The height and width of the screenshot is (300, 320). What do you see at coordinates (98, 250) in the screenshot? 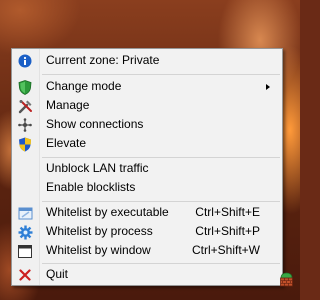
I see `menu-item-label: Whitelist by window` at bounding box center [98, 250].